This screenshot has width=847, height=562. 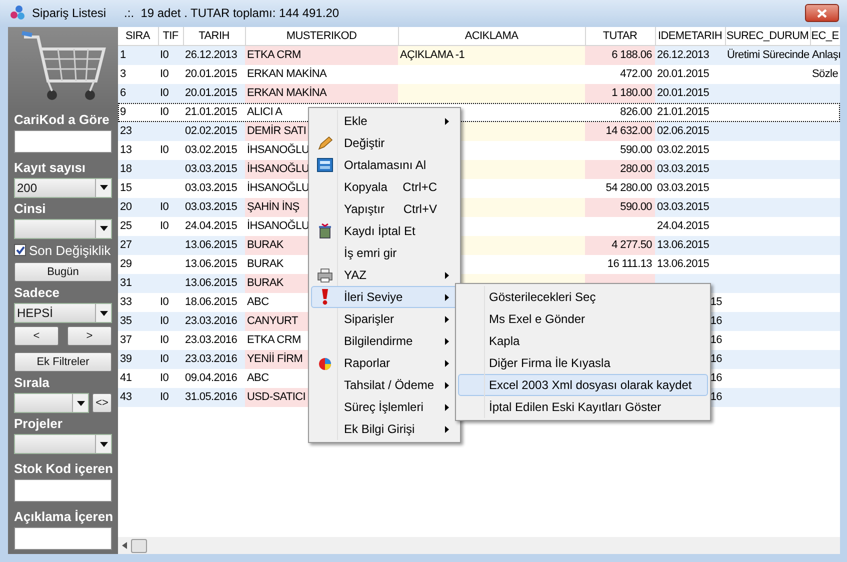 I want to click on filter-label: CariKod a Göre, so click(x=62, y=119).